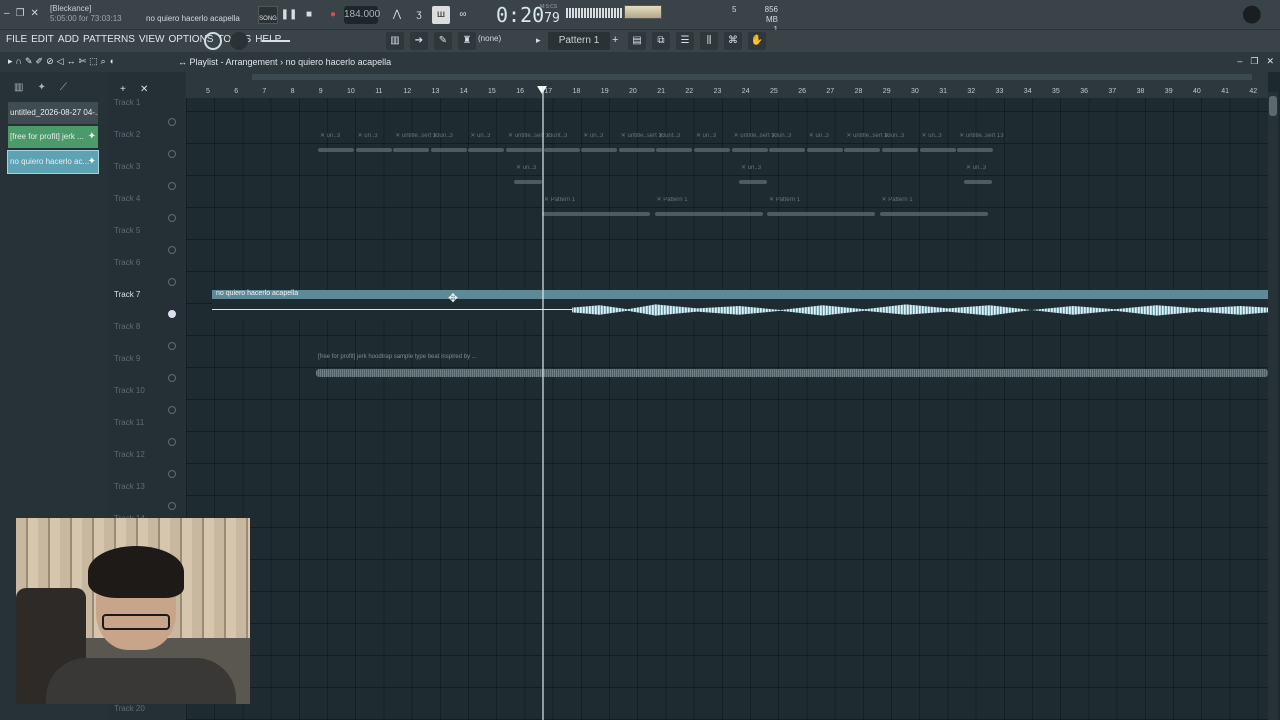  What do you see at coordinates (41, 87) in the screenshot?
I see `picker-audio-icon: ✦` at bounding box center [41, 87].